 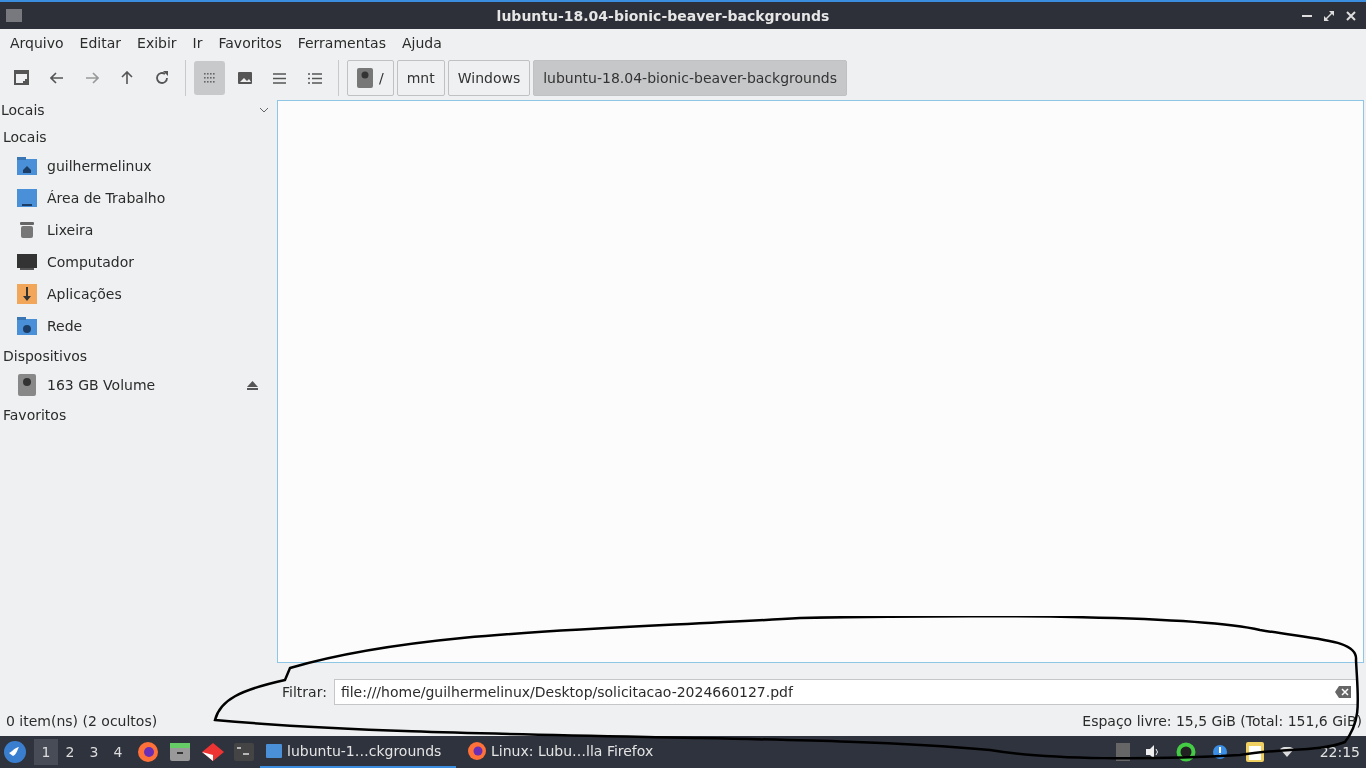 What do you see at coordinates (161, 78) in the screenshot?
I see `reload-icon` at bounding box center [161, 78].